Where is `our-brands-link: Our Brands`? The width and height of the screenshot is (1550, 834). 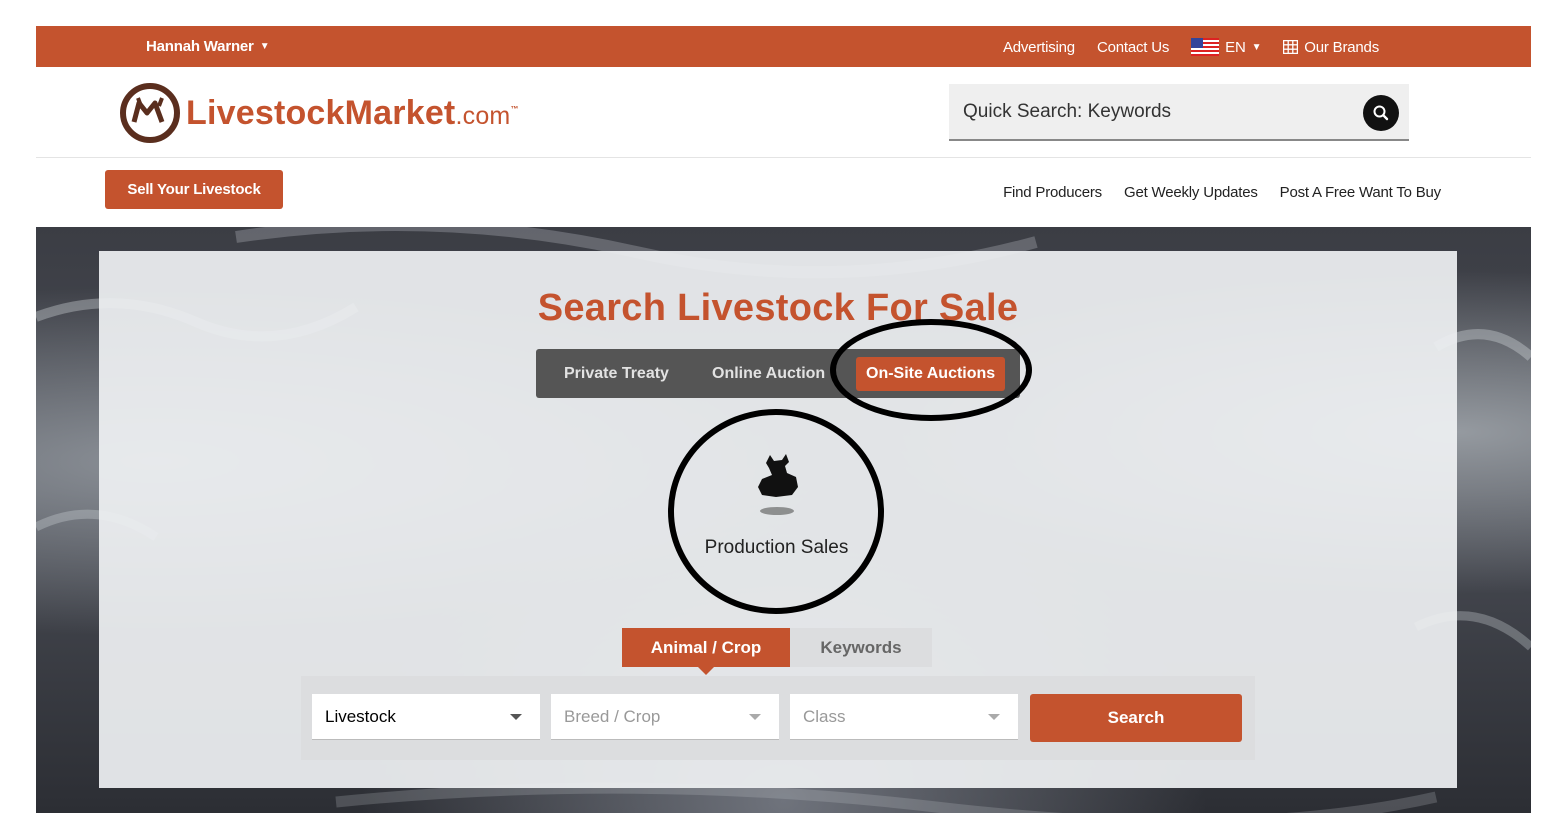
our-brands-link: Our Brands is located at coordinates (1331, 47).